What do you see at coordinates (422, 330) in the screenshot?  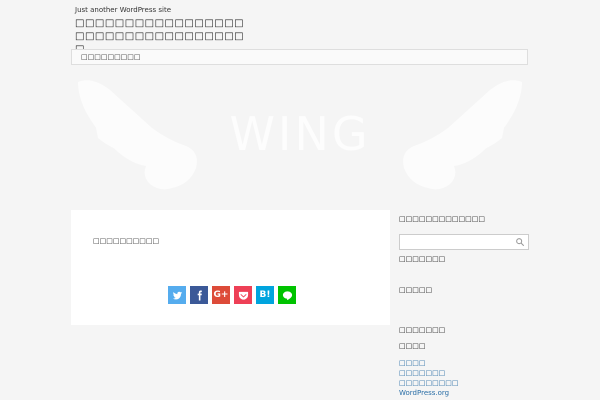 I see `categories-heading: □□□□□□□` at bounding box center [422, 330].